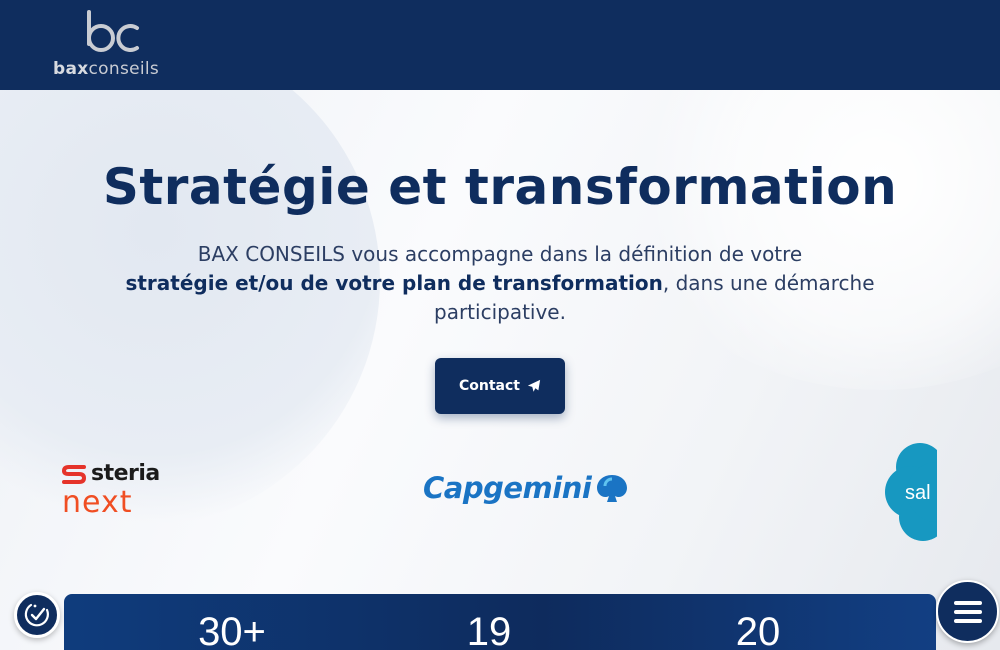 This screenshot has height=650, width=1000. I want to click on accessibility-check-icon, so click(36, 615).